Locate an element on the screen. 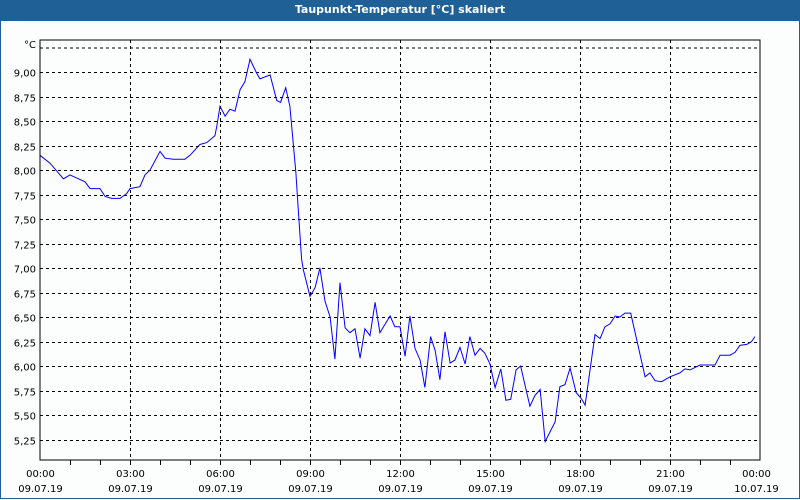  x-tick-time: 15:00 is located at coordinates (490, 474).